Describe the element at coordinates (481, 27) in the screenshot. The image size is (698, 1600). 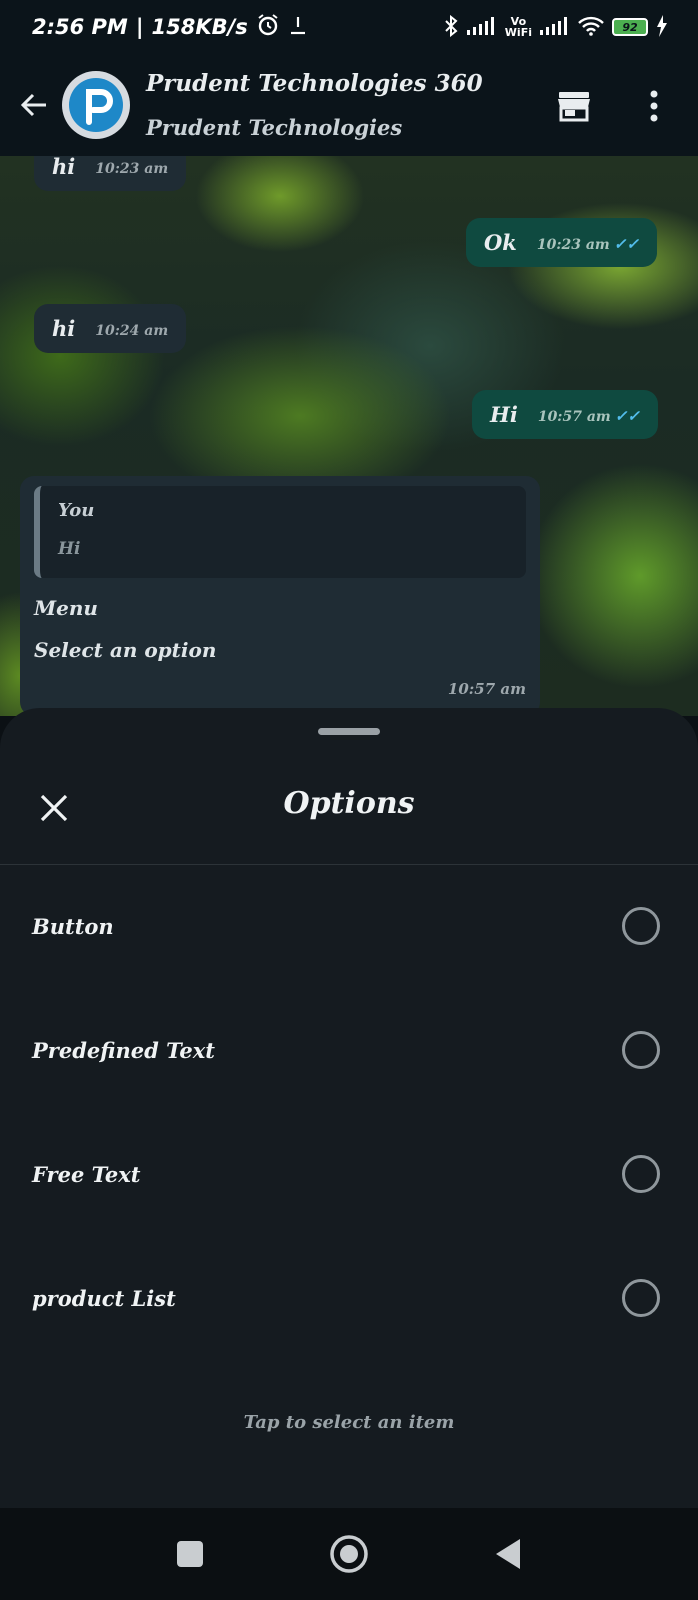
I see `signal-icon` at that location.